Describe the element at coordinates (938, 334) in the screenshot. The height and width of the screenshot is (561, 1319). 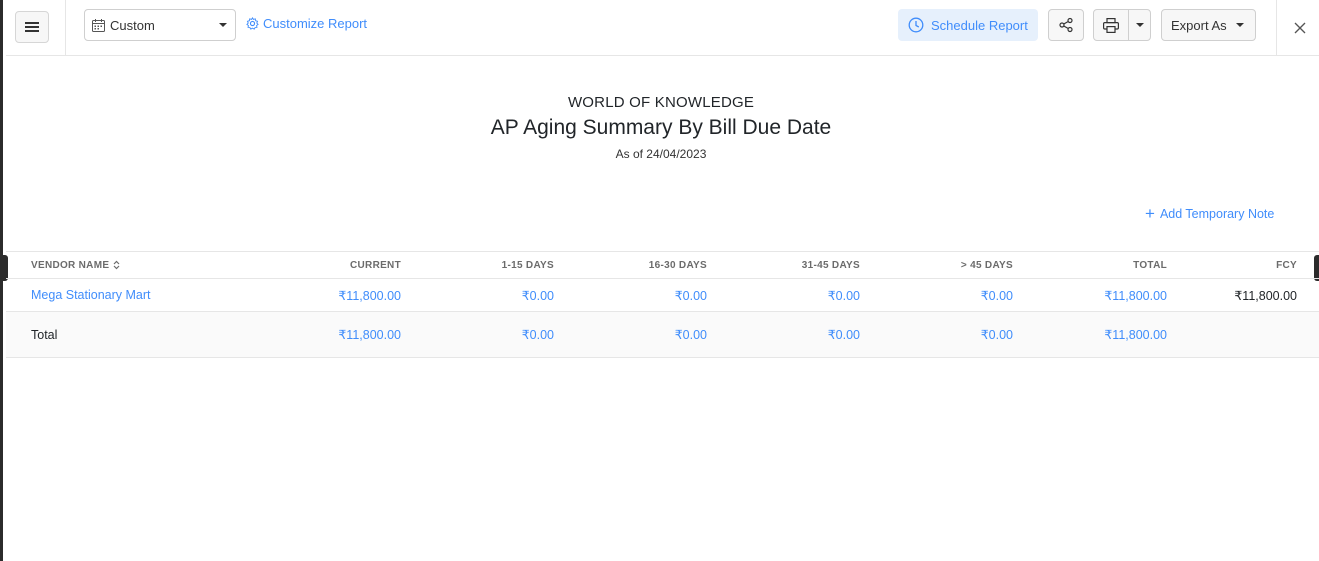
I see `total-over-45-days-link: ₹0.00` at that location.